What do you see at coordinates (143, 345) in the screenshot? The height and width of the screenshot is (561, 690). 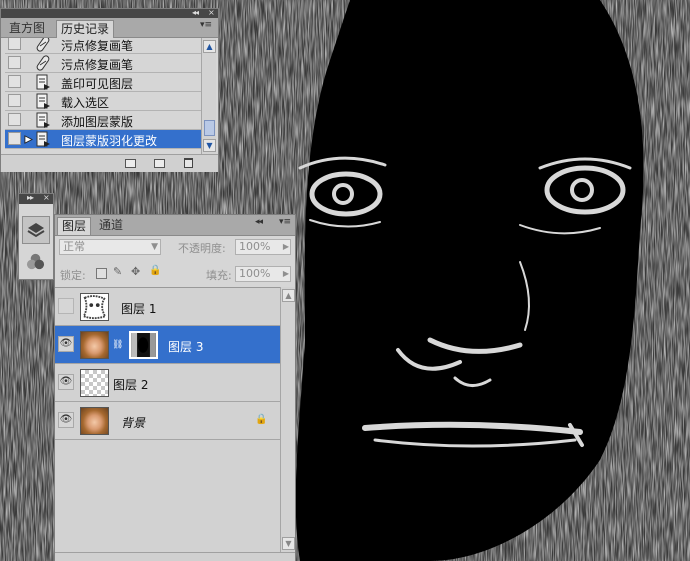 I see `layer-mask-thumbnail` at bounding box center [143, 345].